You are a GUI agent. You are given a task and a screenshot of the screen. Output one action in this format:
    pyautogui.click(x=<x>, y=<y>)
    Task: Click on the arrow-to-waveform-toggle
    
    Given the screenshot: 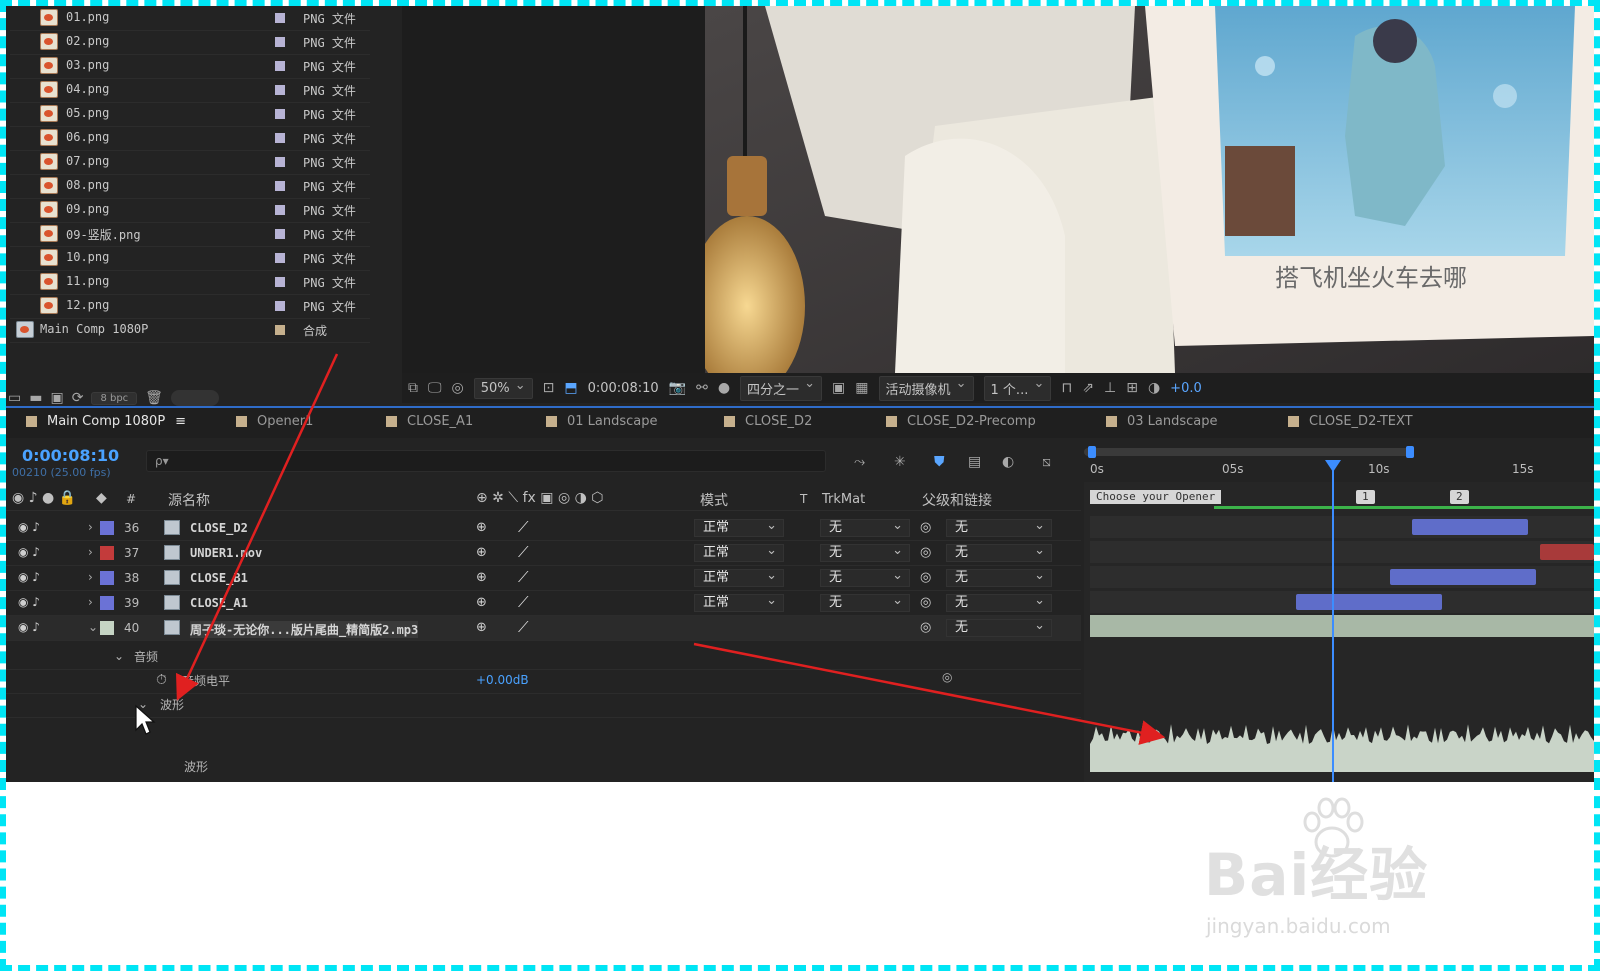 What is the action you would take?
    pyautogui.click(x=257, y=527)
    